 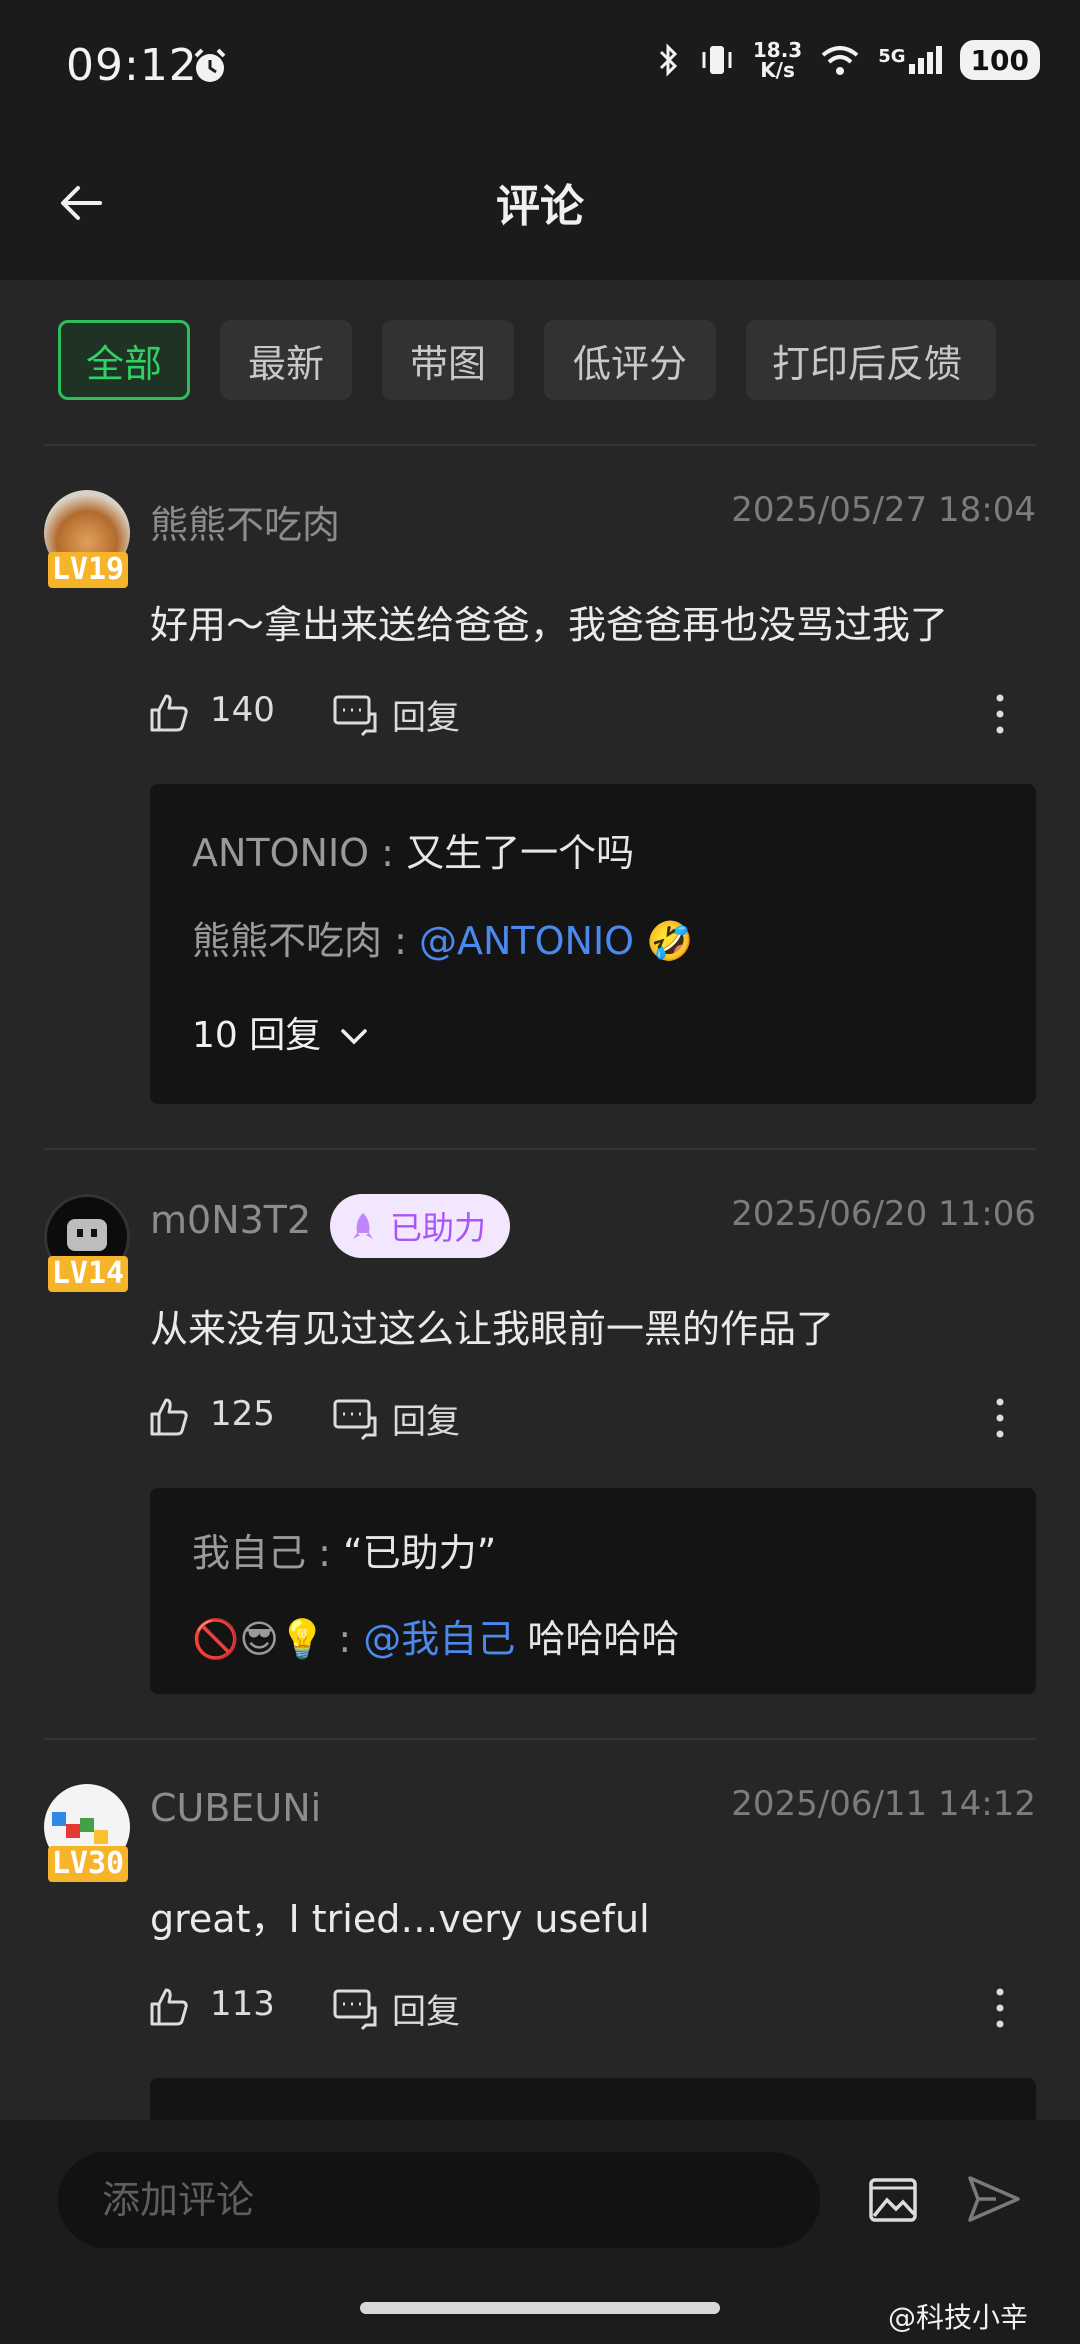 I want to click on vibrate-icon, so click(x=717, y=60).